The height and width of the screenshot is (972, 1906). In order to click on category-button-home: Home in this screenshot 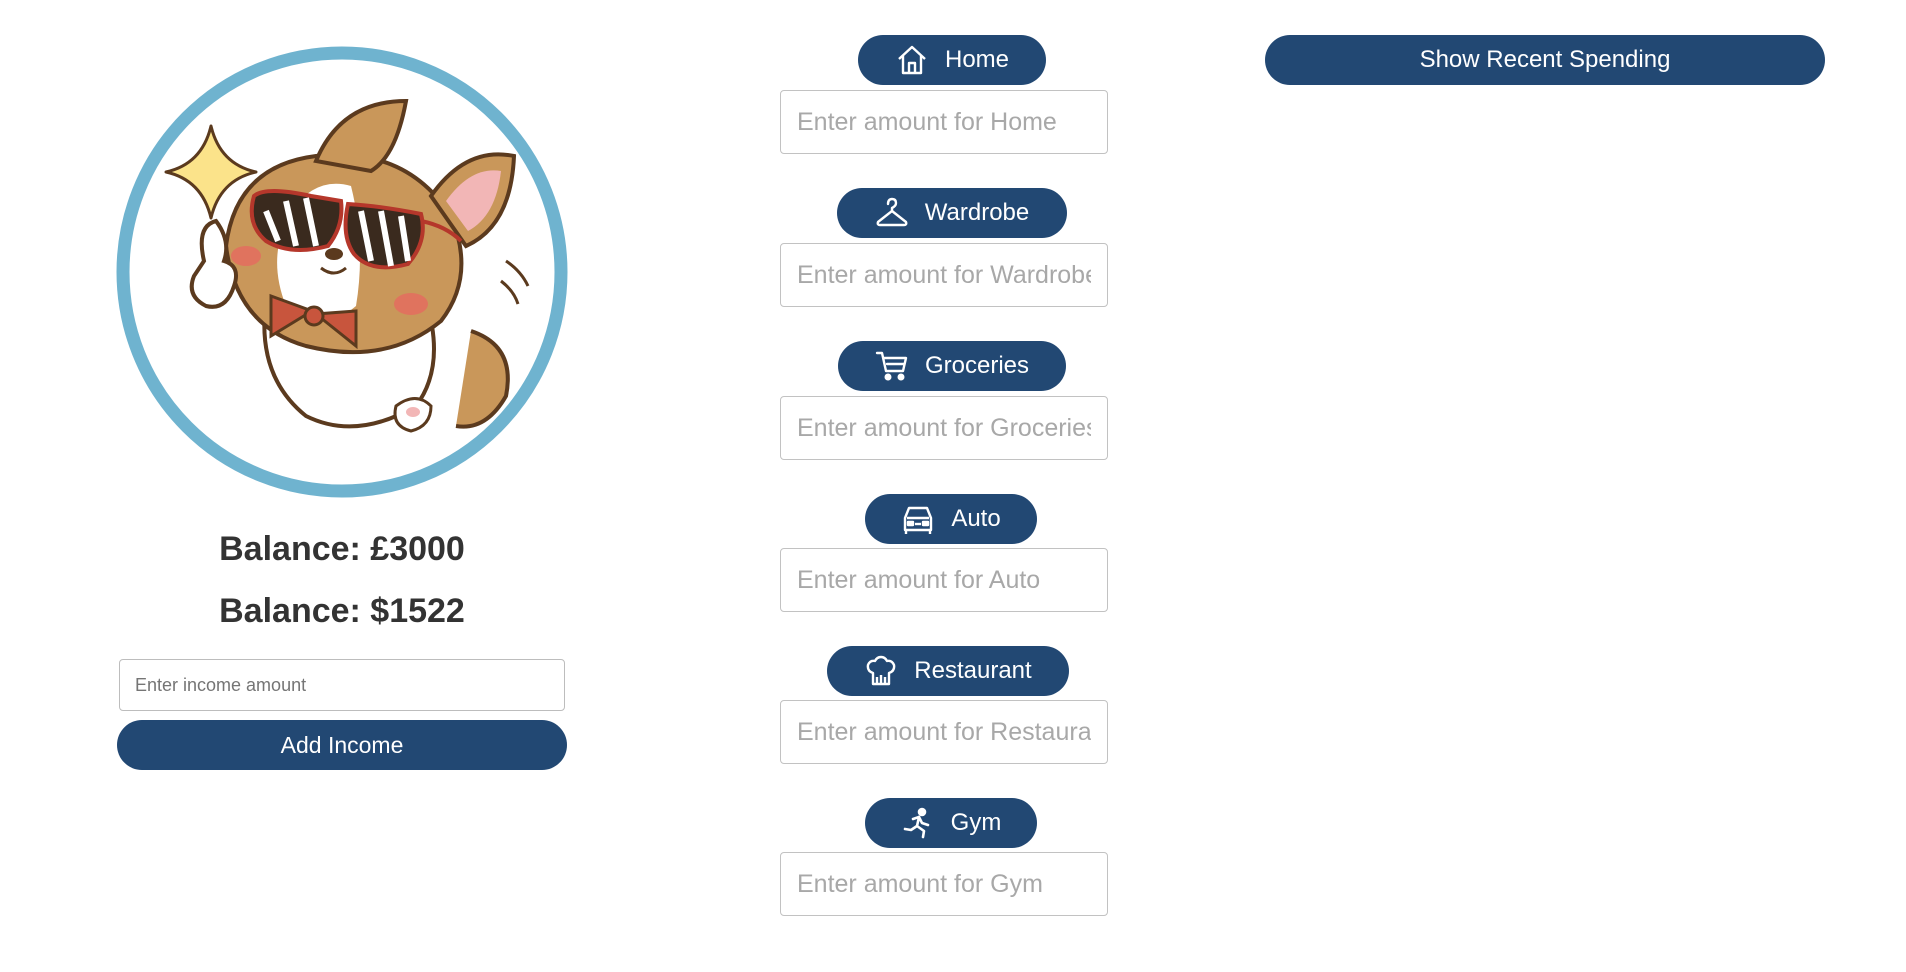, I will do `click(952, 60)`.